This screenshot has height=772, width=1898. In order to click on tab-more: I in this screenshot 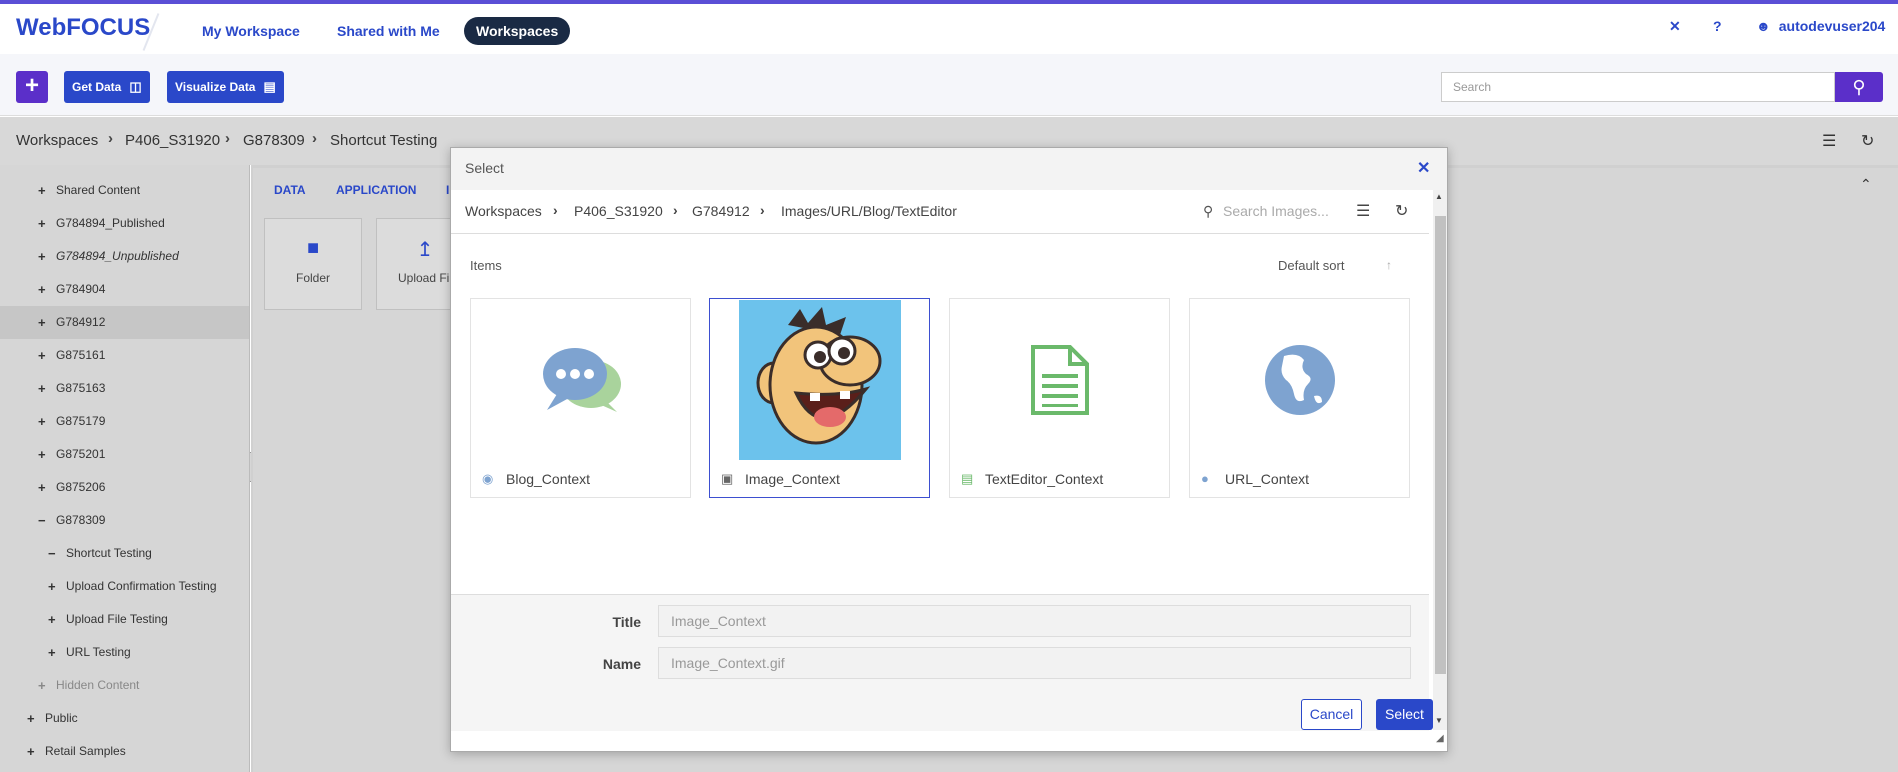, I will do `click(447, 190)`.